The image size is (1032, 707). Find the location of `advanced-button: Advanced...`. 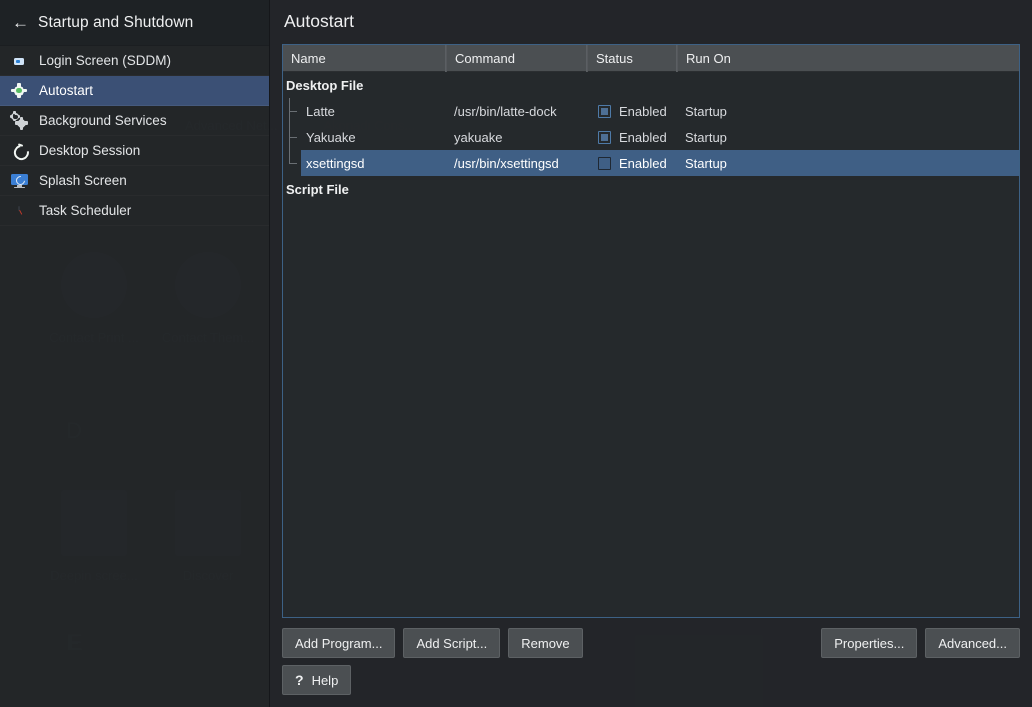

advanced-button: Advanced... is located at coordinates (972, 643).